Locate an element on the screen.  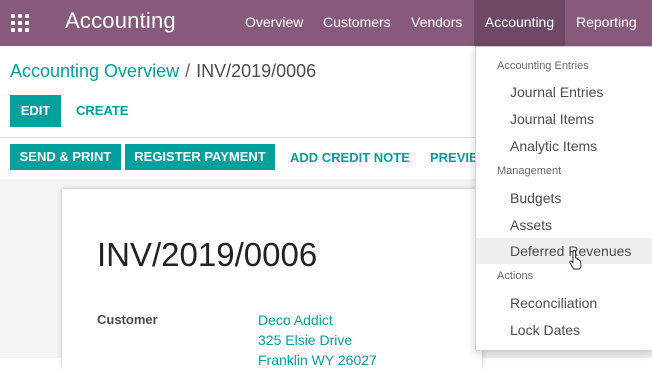
menu-accounting: Accounting is located at coordinates (519, 23).